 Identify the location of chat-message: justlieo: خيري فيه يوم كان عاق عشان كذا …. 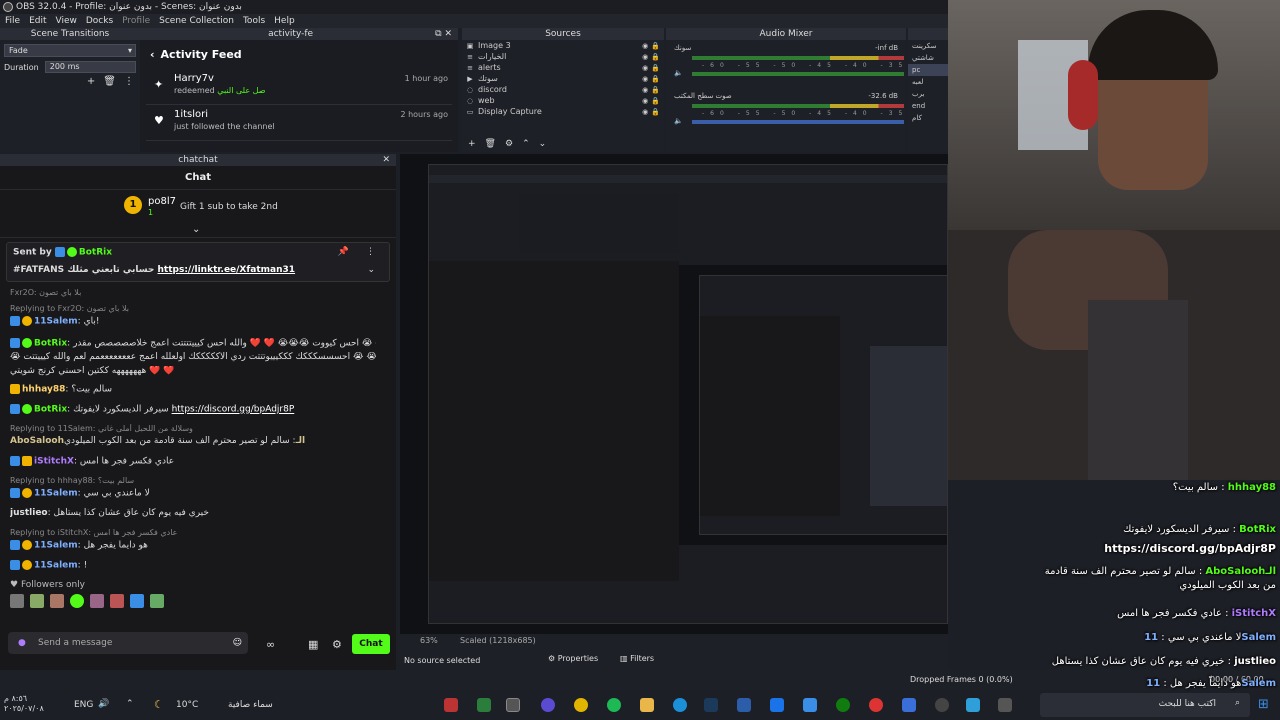
(193, 513).